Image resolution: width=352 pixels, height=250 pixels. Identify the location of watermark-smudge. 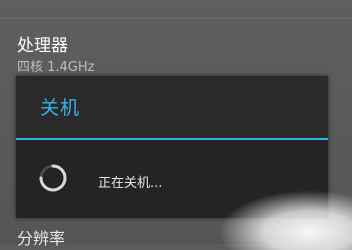
(285, 220).